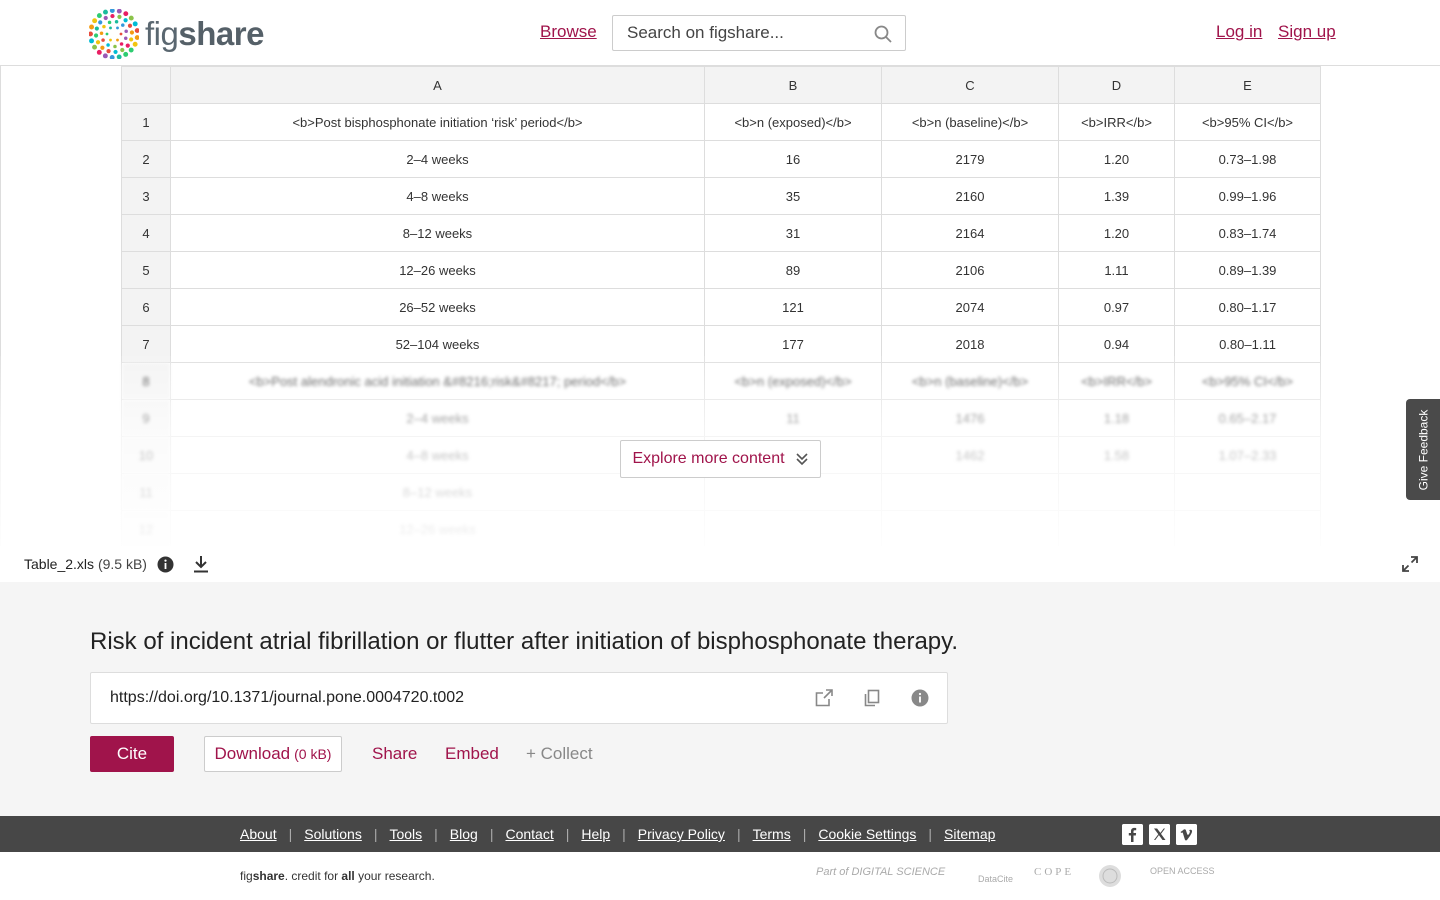  Describe the element at coordinates (995, 879) in the screenshot. I see `datacite-logo: DataCite` at that location.